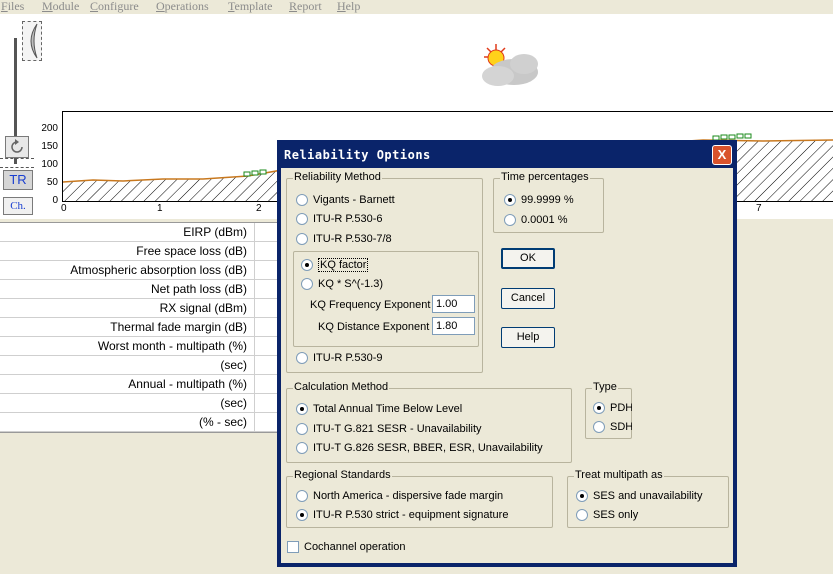  What do you see at coordinates (18, 206) in the screenshot?
I see `channel-button: Ch.` at bounding box center [18, 206].